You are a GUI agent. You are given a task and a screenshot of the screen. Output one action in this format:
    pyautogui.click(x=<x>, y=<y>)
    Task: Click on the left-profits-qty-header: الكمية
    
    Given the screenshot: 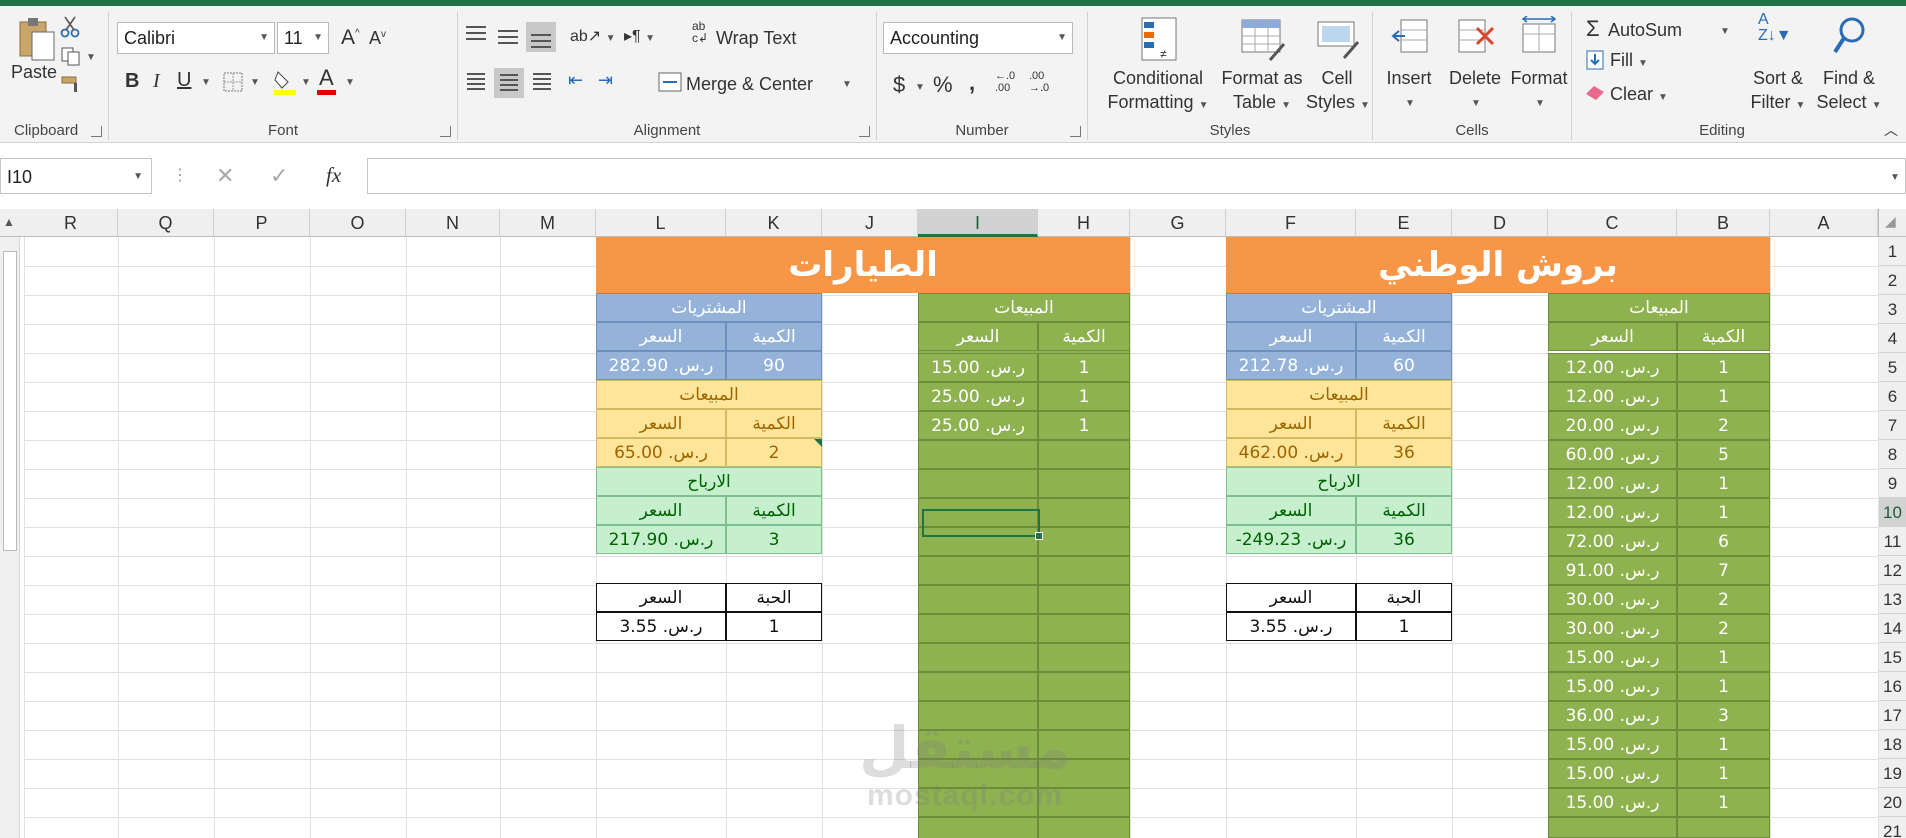 What is the action you would take?
    pyautogui.click(x=774, y=510)
    